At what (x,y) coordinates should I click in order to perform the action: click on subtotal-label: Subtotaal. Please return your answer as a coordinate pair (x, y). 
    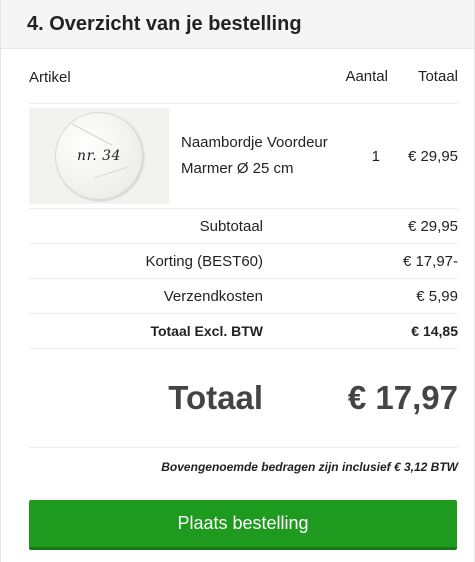
    Looking at the image, I should click on (231, 226).